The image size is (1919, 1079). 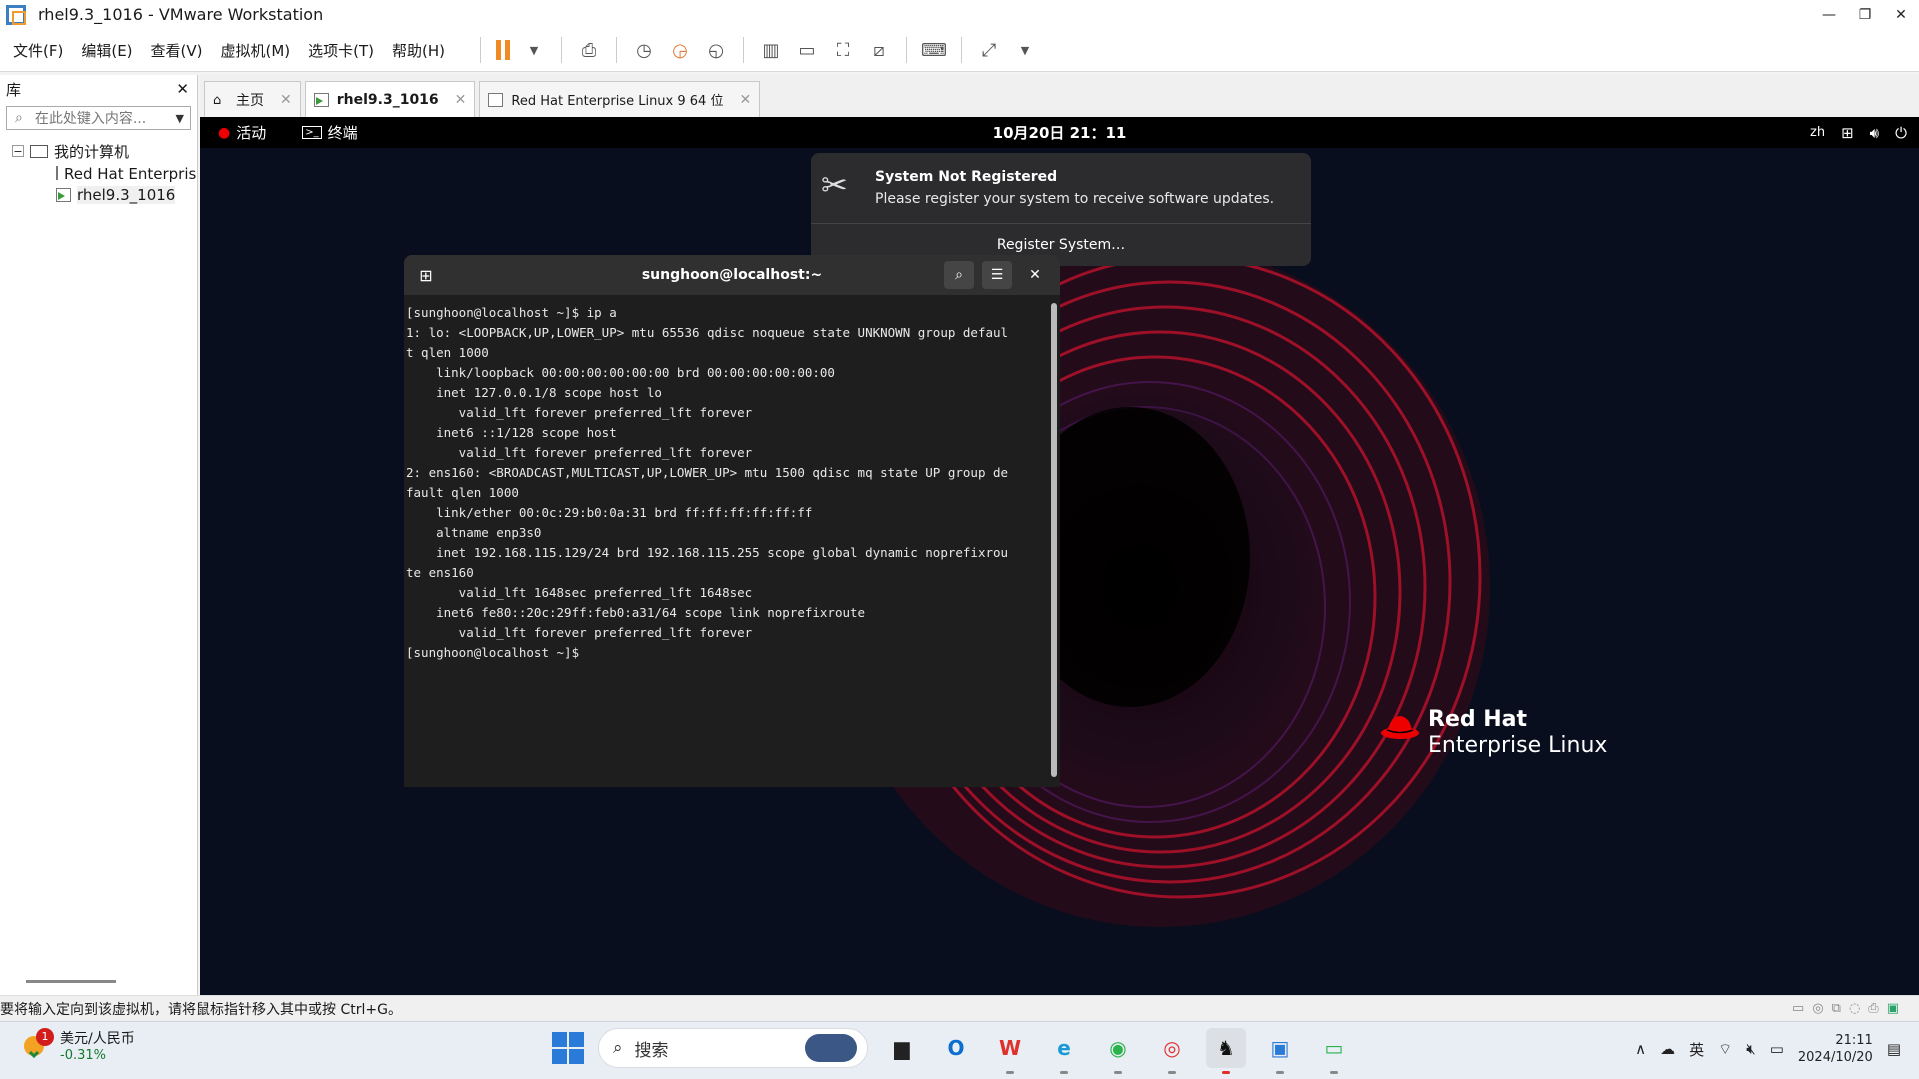 What do you see at coordinates (1226, 1051) in the screenshot?
I see `qq-icon: ♞` at bounding box center [1226, 1051].